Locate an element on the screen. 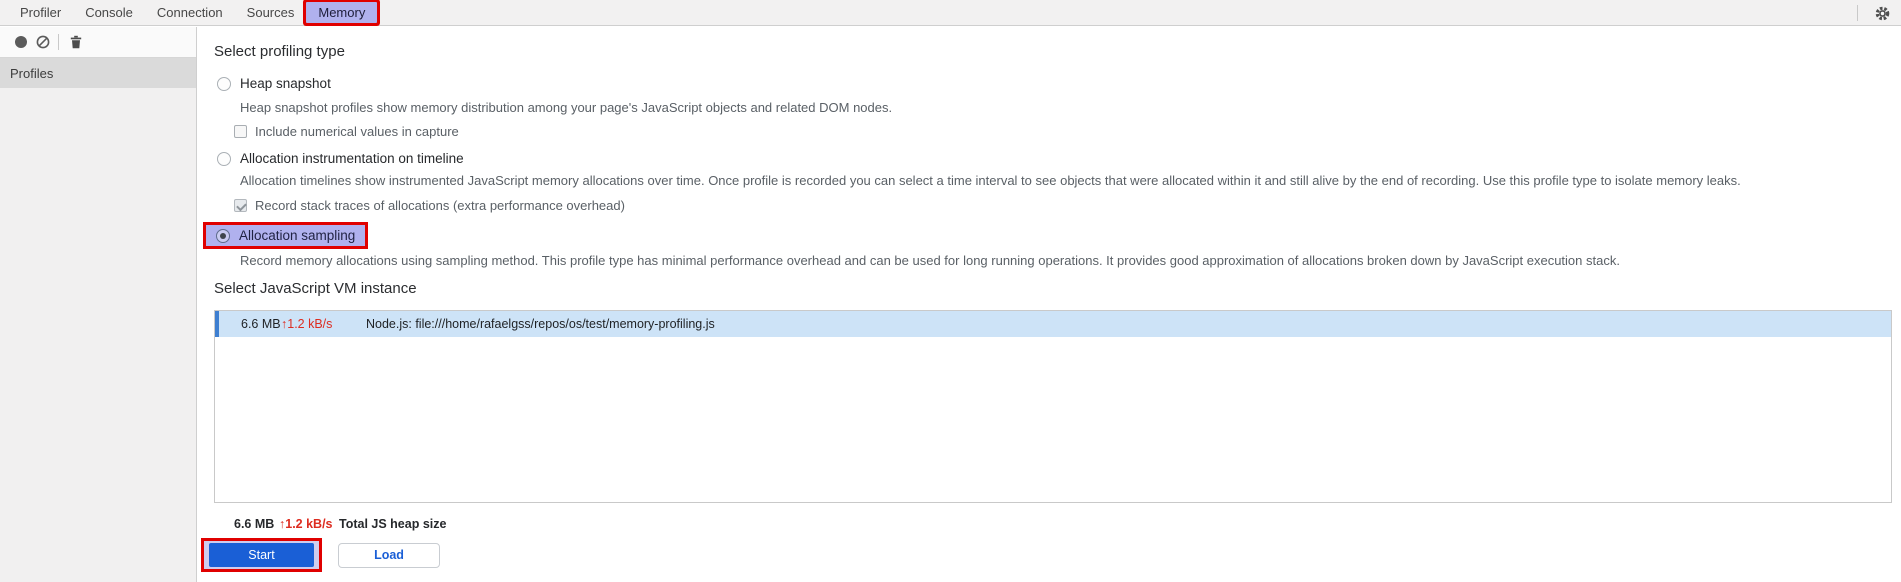  gear-icon is located at coordinates (1882, 13).